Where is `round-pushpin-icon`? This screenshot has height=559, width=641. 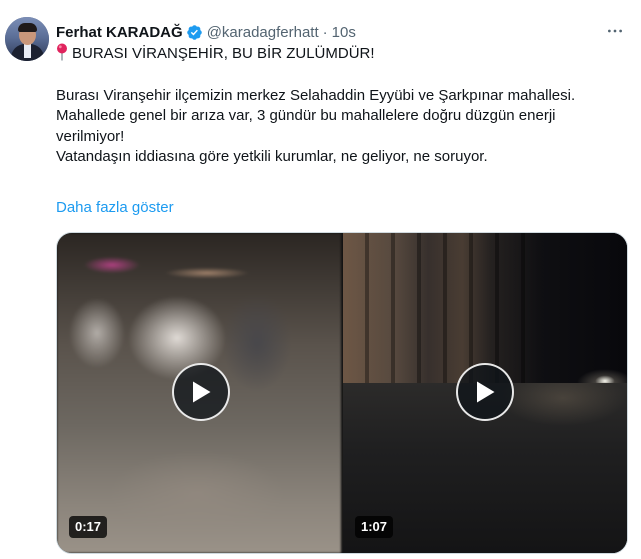
round-pushpin-icon is located at coordinates (62, 52).